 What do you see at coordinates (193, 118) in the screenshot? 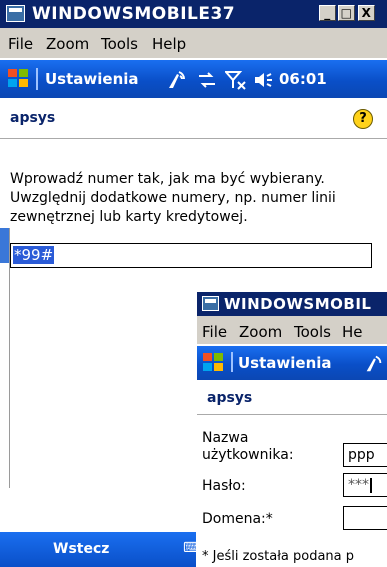
I see `page-header: apsys ?` at bounding box center [193, 118].